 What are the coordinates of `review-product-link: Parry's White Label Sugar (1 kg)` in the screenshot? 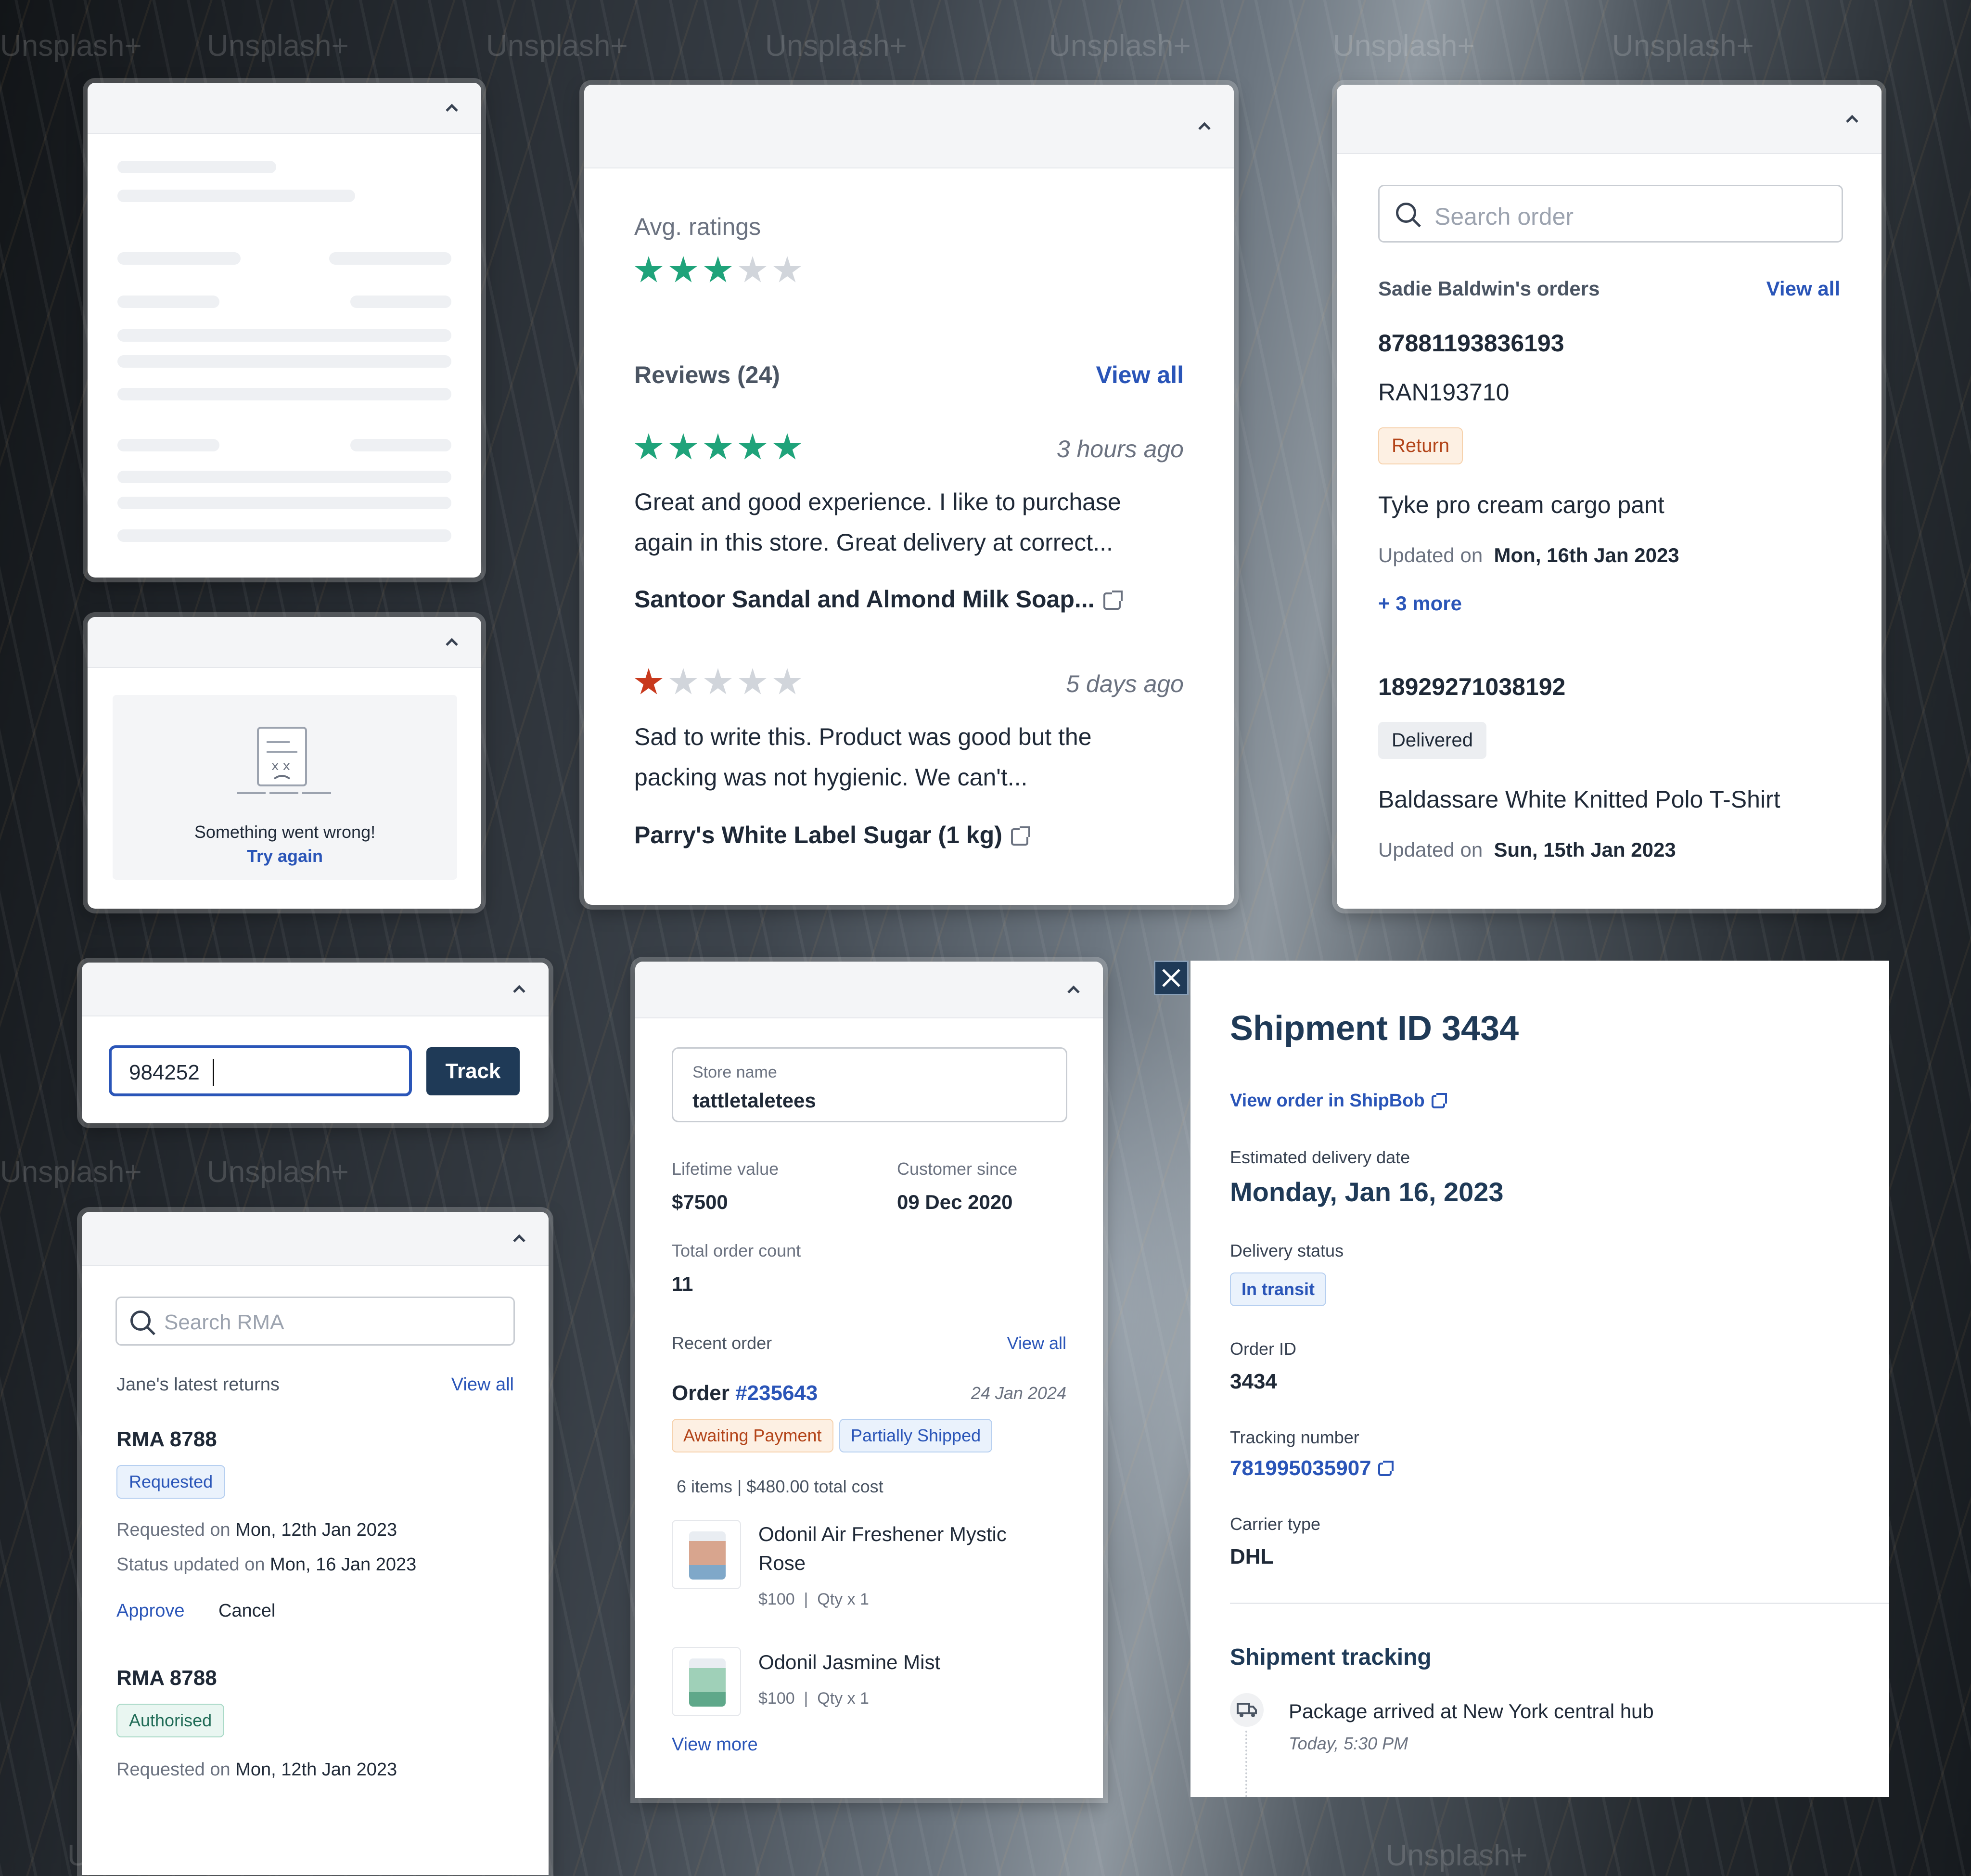 It's located at (832, 835).